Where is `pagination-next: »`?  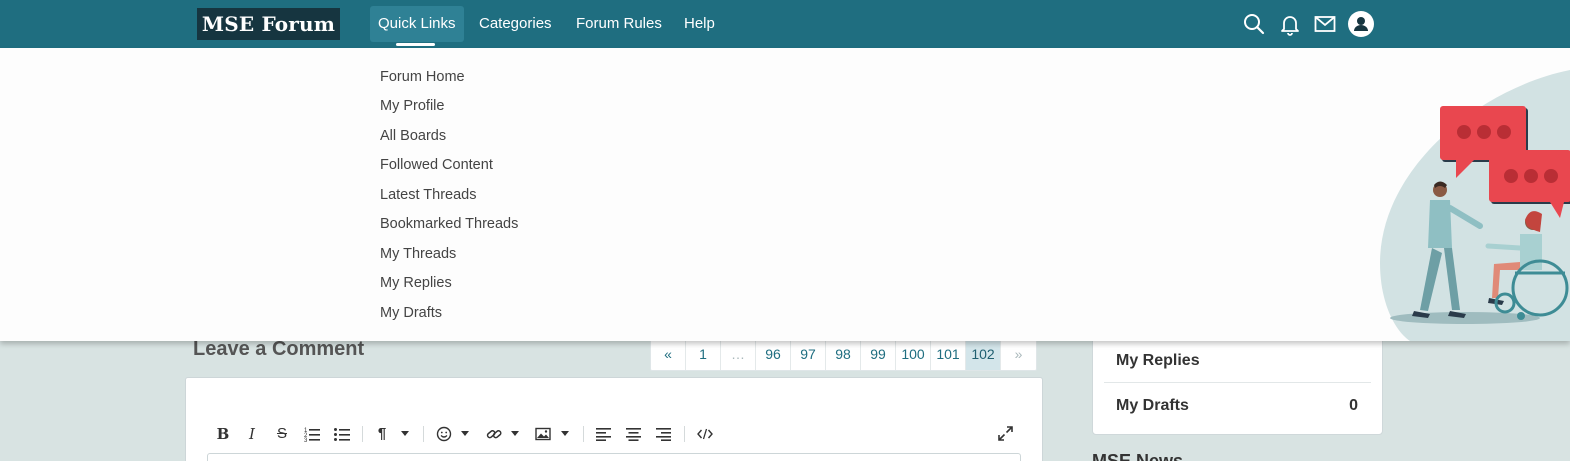 pagination-next: » is located at coordinates (1018, 354).